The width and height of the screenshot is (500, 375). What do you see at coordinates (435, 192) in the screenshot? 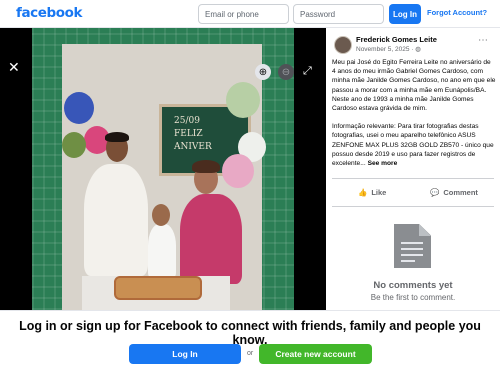
I see `comment-icon: 💬` at bounding box center [435, 192].